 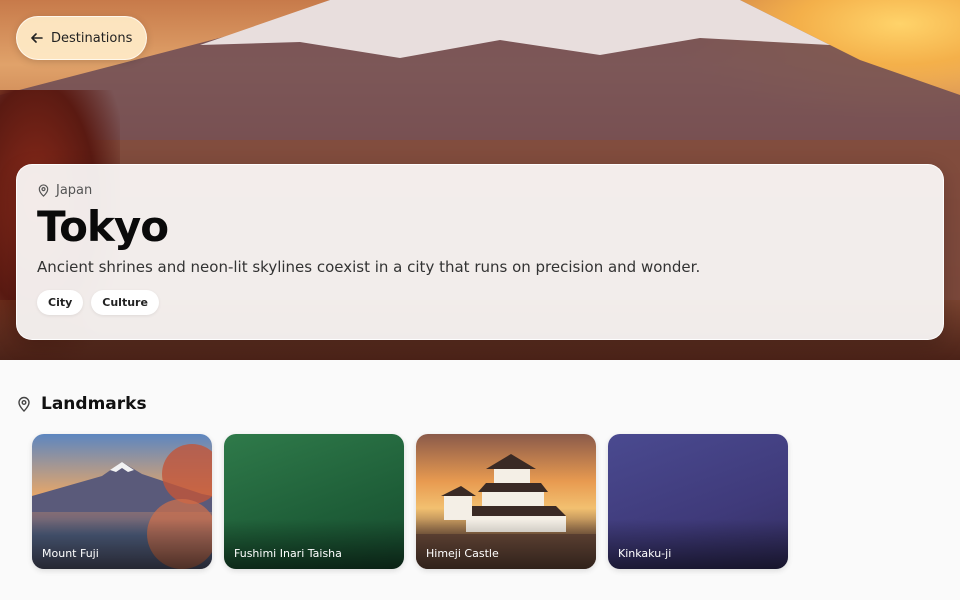 I want to click on landmarks-header: Landmarks, so click(x=81, y=404).